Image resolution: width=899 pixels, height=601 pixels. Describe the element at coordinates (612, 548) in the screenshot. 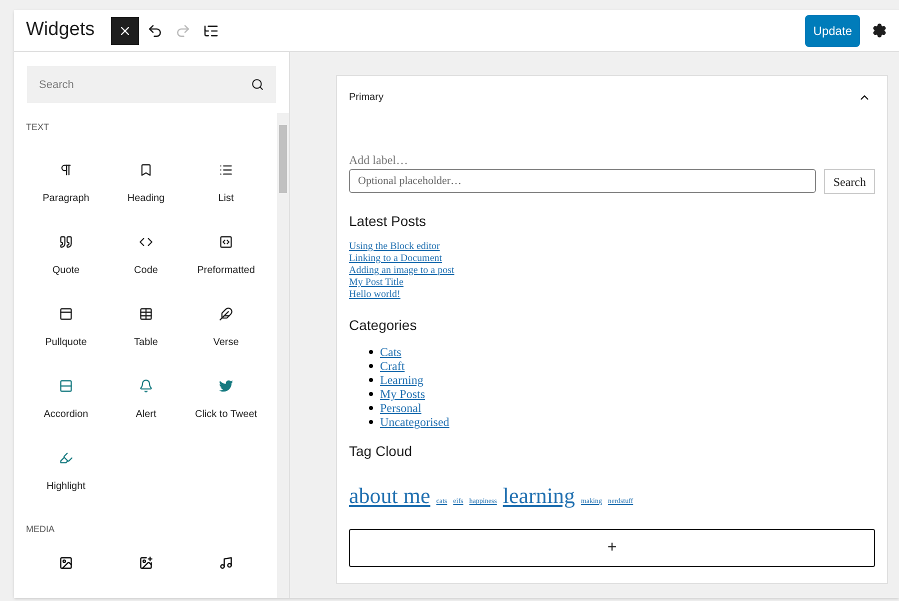

I see `add-block-button: +` at that location.